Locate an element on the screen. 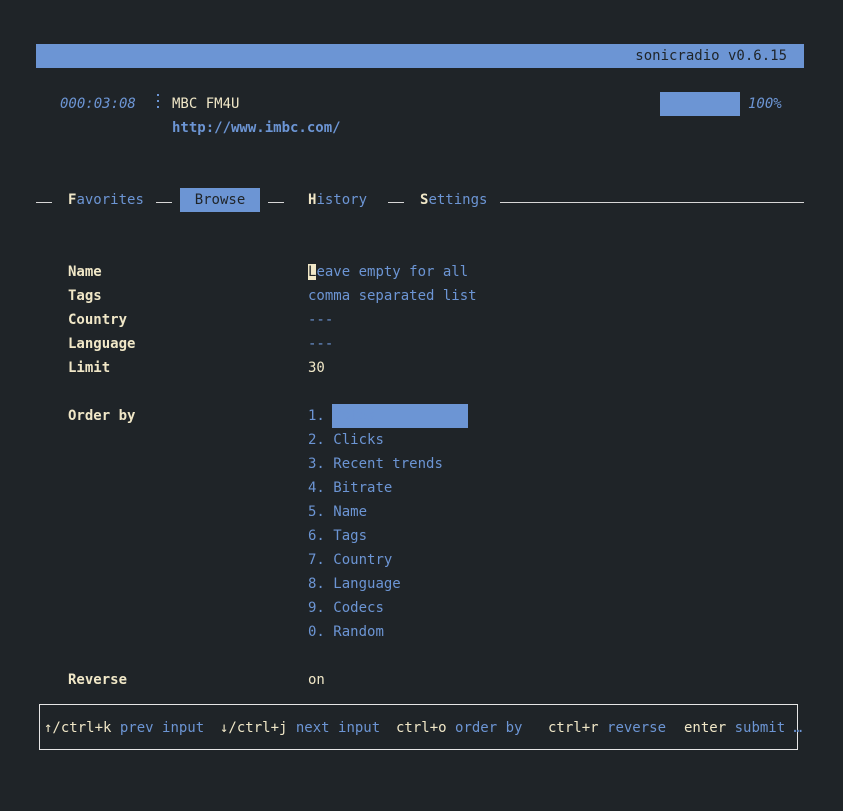  tags-label: Tags is located at coordinates (85, 296).